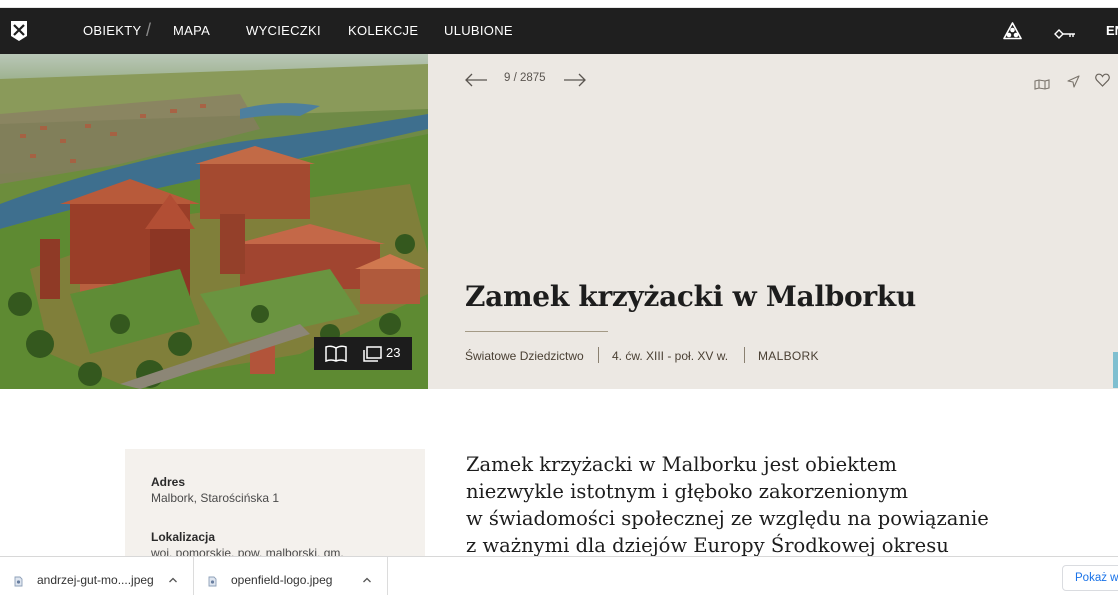  Describe the element at coordinates (690, 296) in the screenshot. I see `page-title: Zamek krzyżacki w Malborku` at that location.